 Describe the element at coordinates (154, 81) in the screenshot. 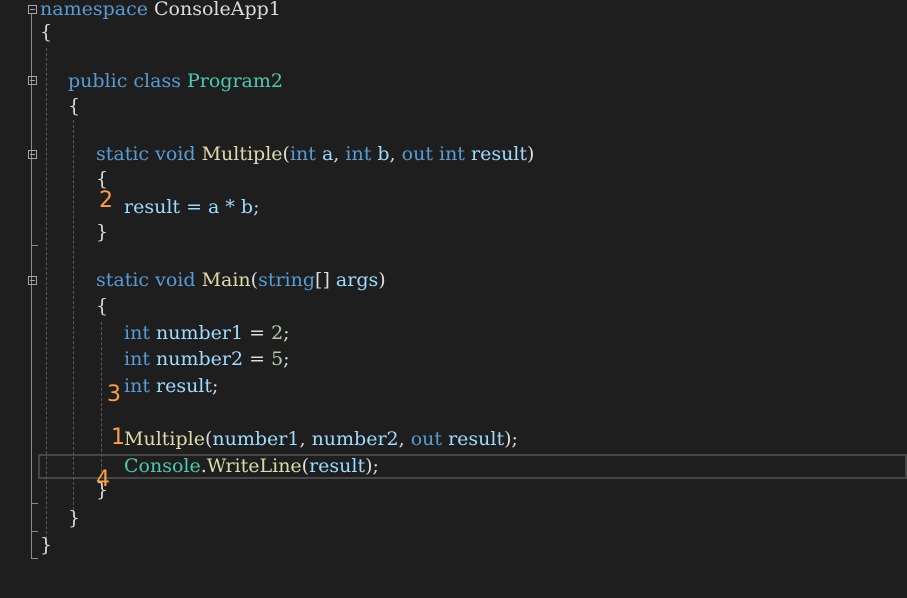

I see `keyword: class` at that location.